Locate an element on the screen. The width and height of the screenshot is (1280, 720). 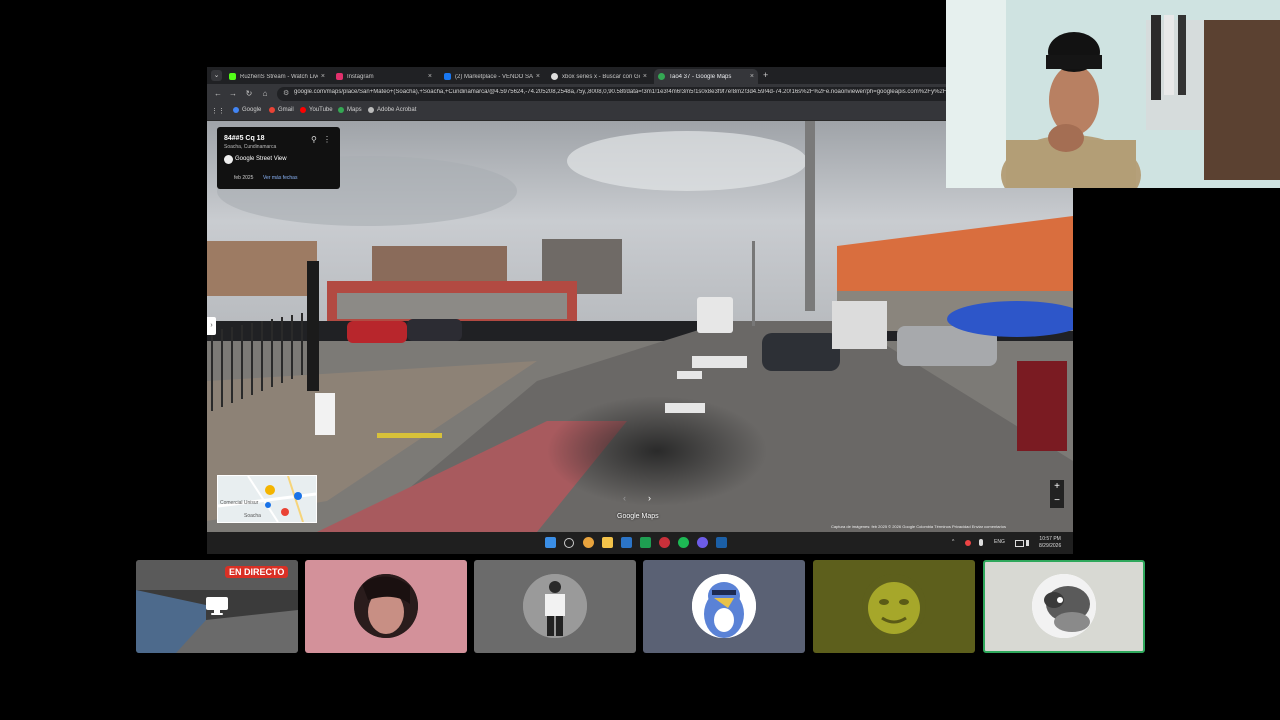
street-view-label: Google Street View is located at coordinates (261, 159).